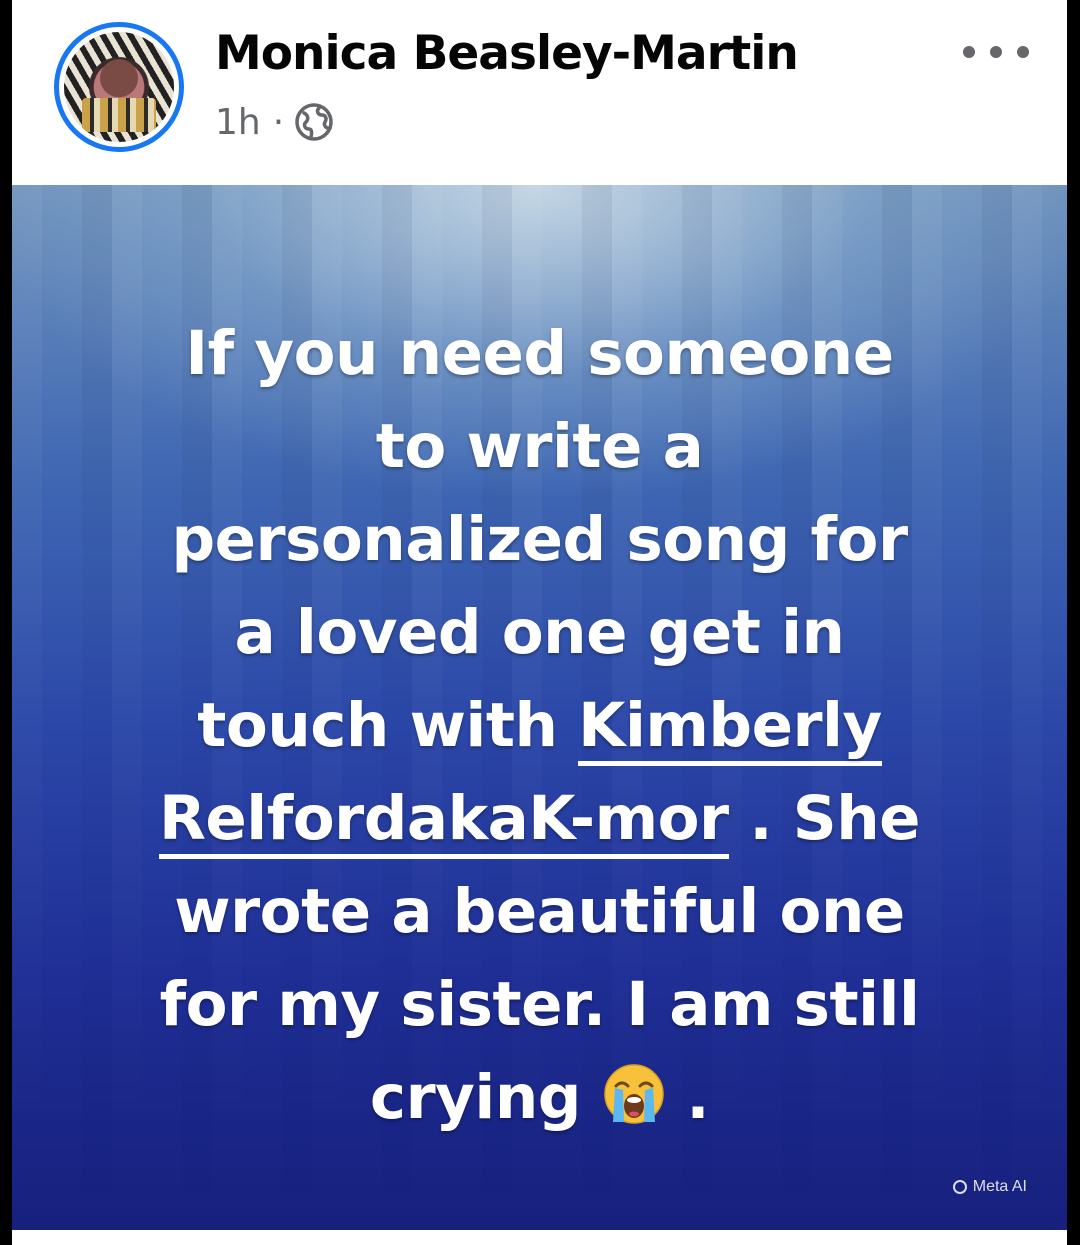 Image resolution: width=1080 pixels, height=1245 pixels. Describe the element at coordinates (539, 446) in the screenshot. I see `post-line: to write a` at that location.